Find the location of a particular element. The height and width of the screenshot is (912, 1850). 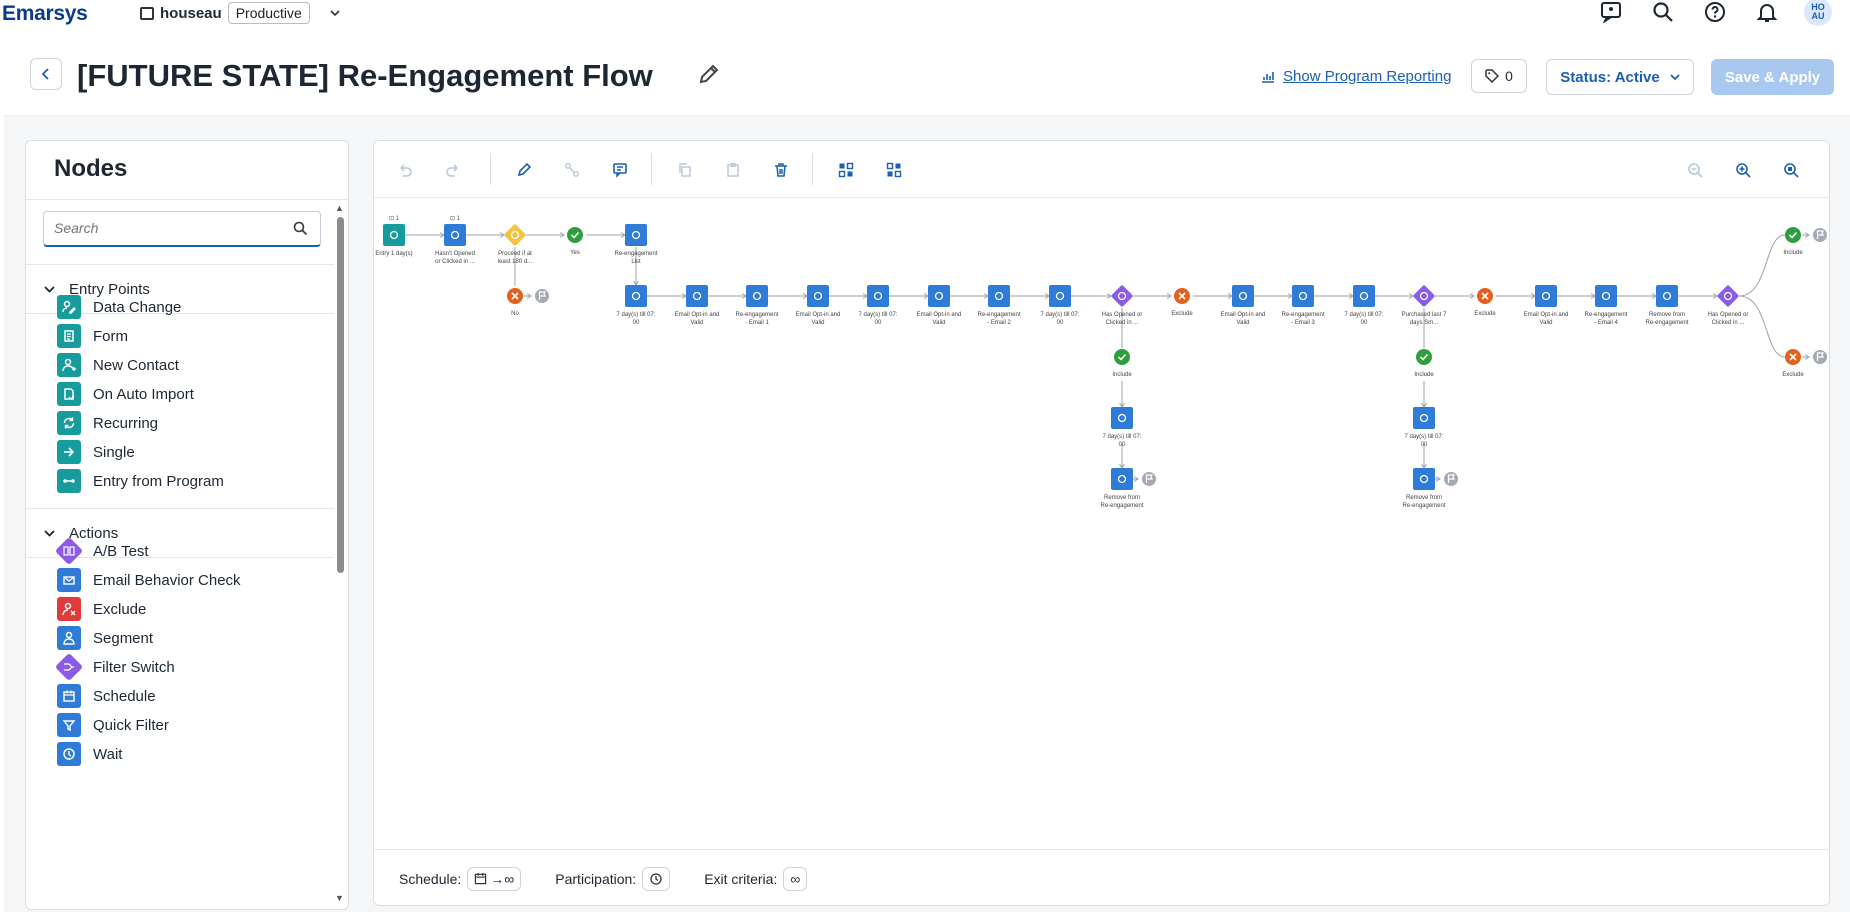

zoom-fit-icon is located at coordinates (1791, 170).